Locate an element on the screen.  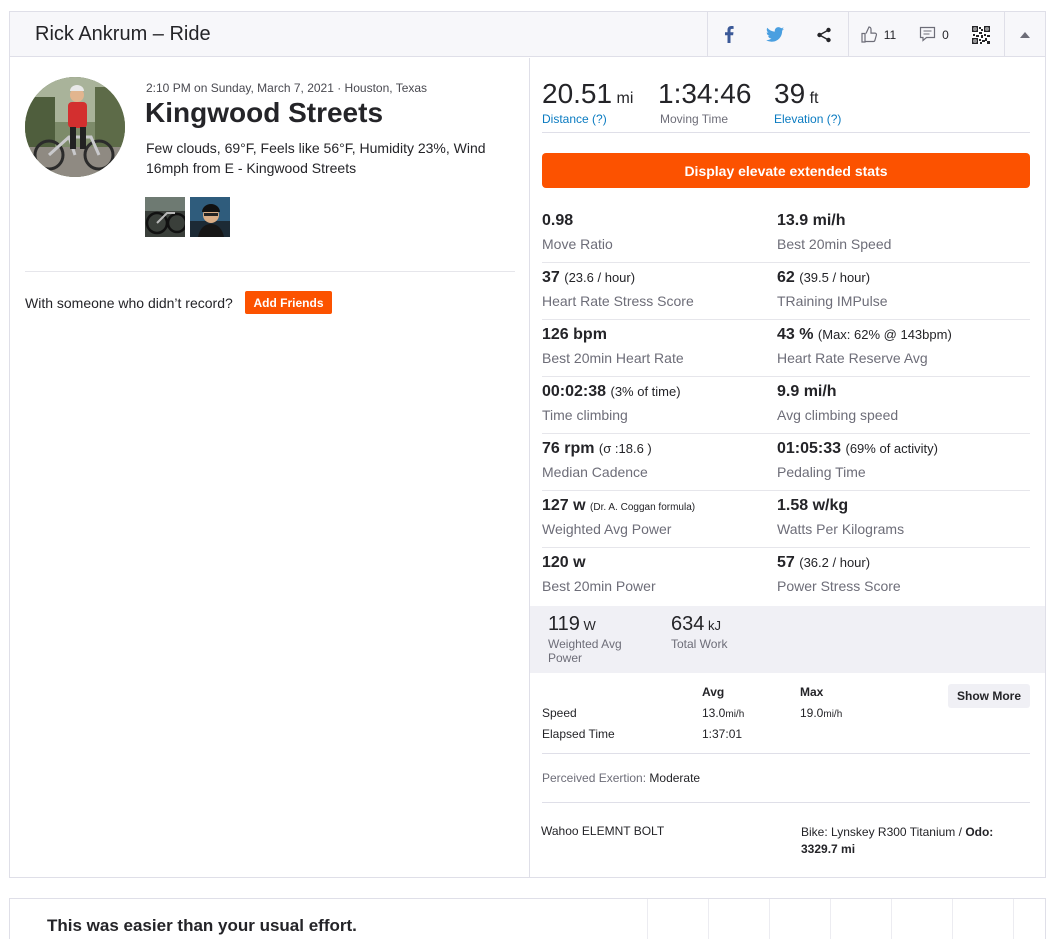
stat-value: 127 w is located at coordinates (564, 505).